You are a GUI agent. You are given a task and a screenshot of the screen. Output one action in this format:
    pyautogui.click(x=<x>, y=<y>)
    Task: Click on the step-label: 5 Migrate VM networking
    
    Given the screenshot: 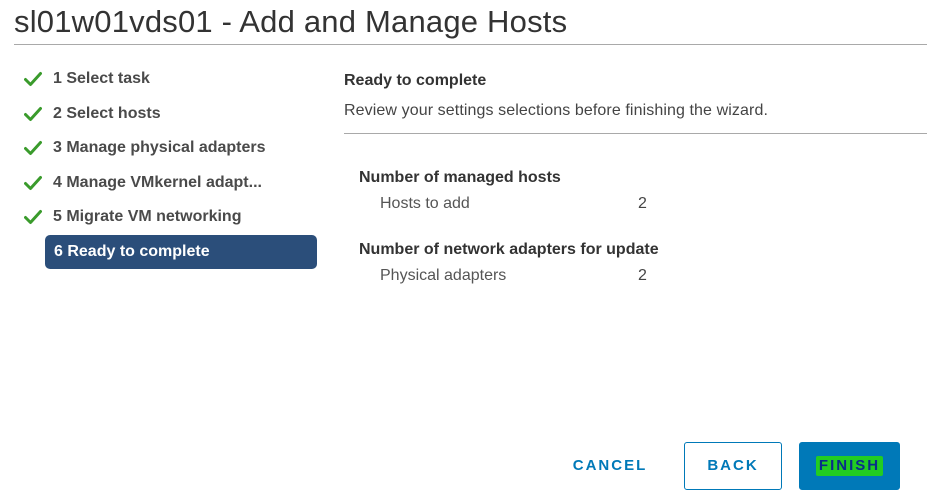 What is the action you would take?
    pyautogui.click(x=147, y=217)
    